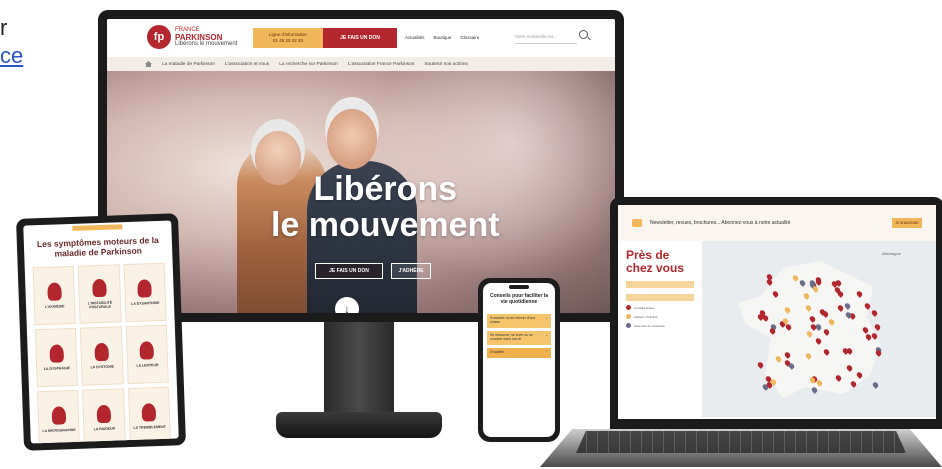 This screenshot has width=942, height=469. Describe the element at coordinates (519, 287) in the screenshot. I see `phone-notch` at that location.